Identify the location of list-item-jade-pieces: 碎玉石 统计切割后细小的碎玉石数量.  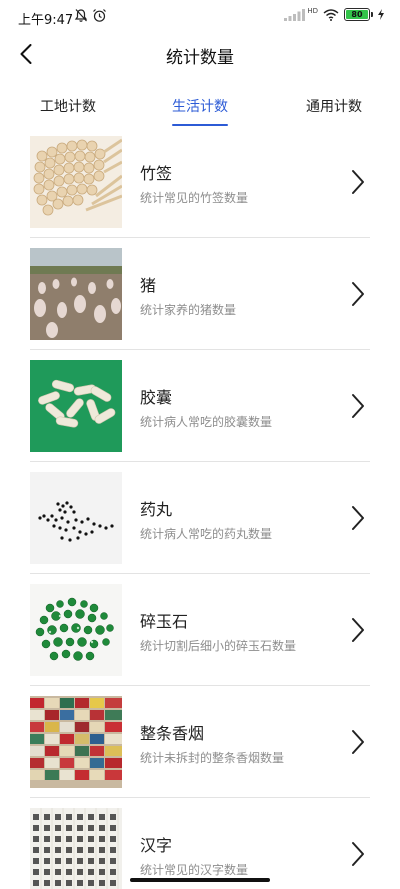
(200, 630).